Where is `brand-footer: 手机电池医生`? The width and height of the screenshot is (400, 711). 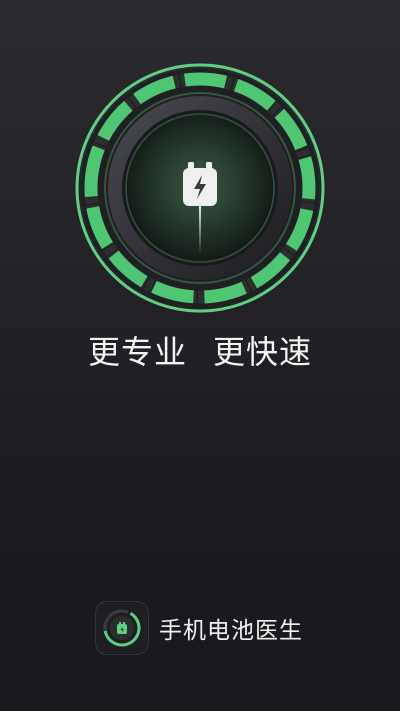
brand-footer: 手机电池医生 is located at coordinates (199, 628).